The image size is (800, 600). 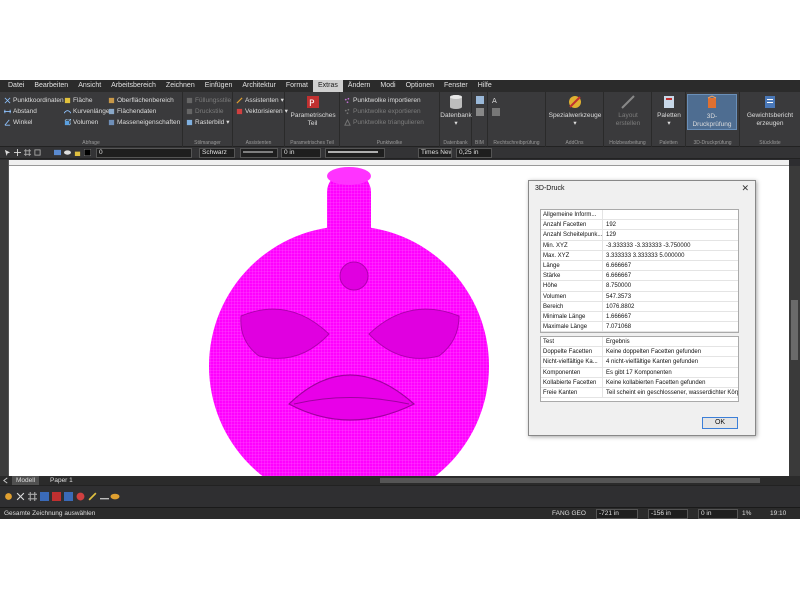 I want to click on flaeche-button: Fläche, so click(x=78, y=100).